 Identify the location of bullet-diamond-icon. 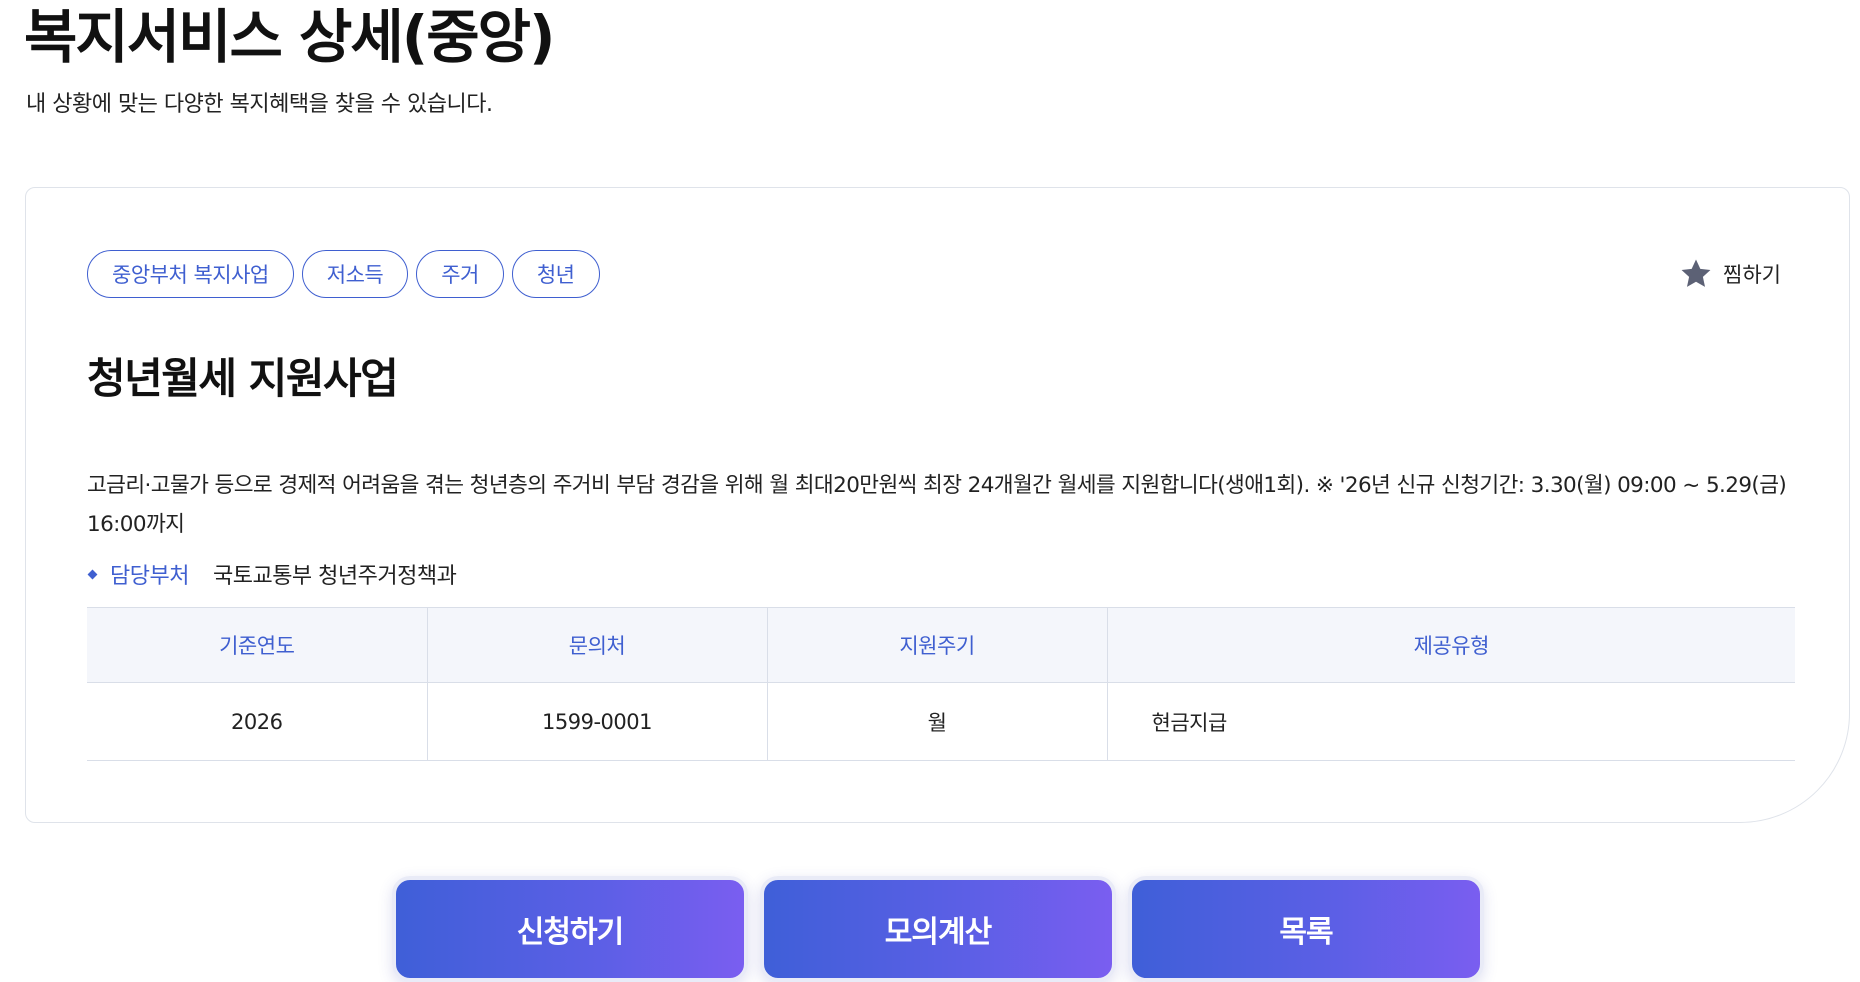
(92, 574).